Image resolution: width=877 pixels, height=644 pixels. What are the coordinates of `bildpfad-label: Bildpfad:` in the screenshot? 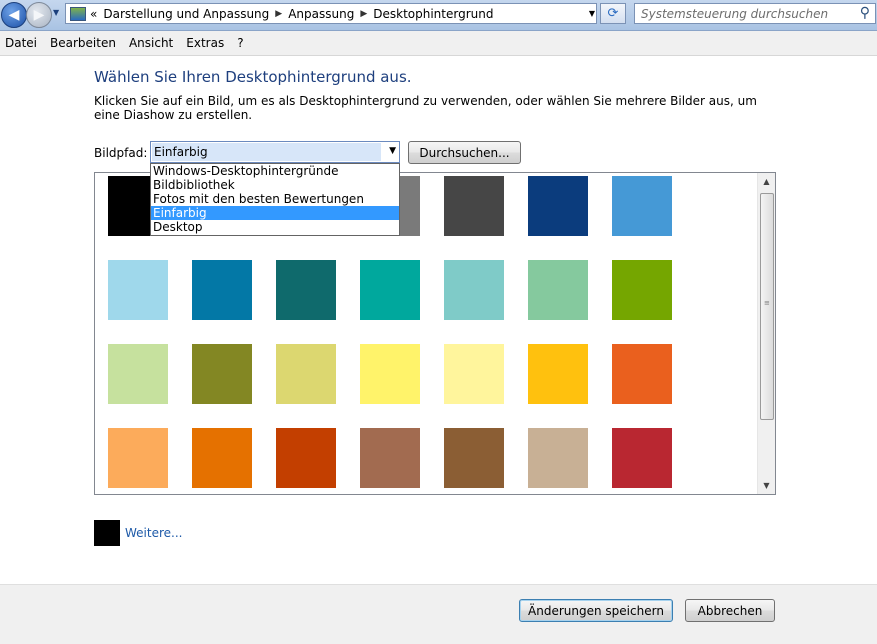 It's located at (121, 153).